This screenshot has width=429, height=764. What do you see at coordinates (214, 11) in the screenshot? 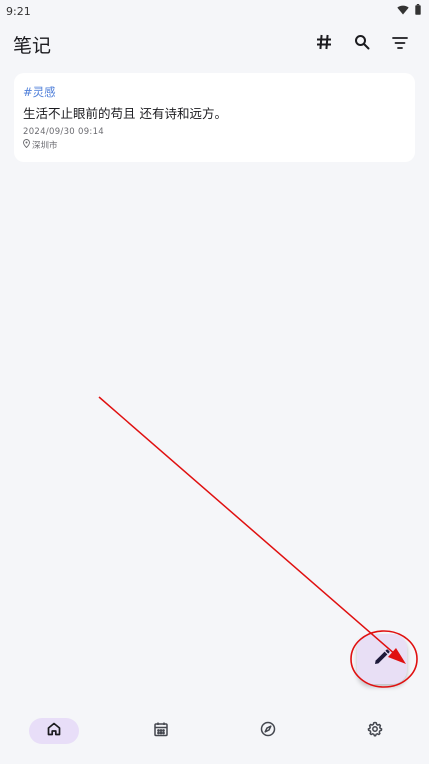
I see `status-bar: 9:21` at bounding box center [214, 11].